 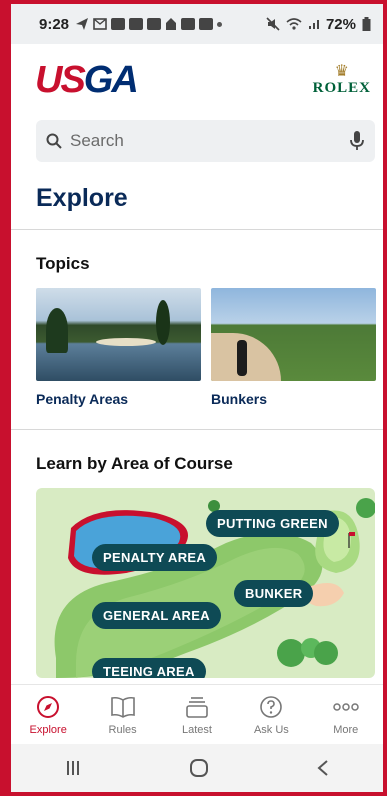 I want to click on tab-label: More, so click(x=346, y=729).